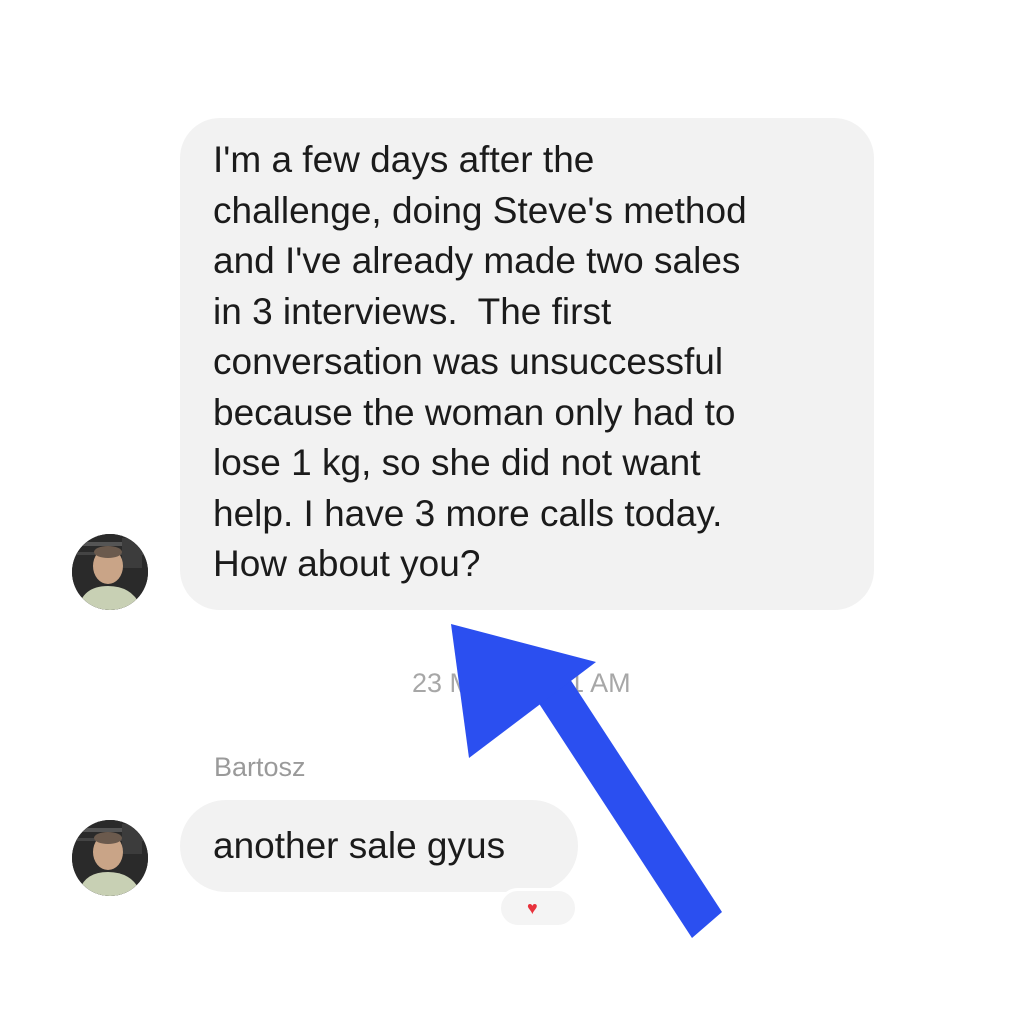  Describe the element at coordinates (521, 683) in the screenshot. I see `message-timestamp: 23 Mar at 5:11 AM` at that location.